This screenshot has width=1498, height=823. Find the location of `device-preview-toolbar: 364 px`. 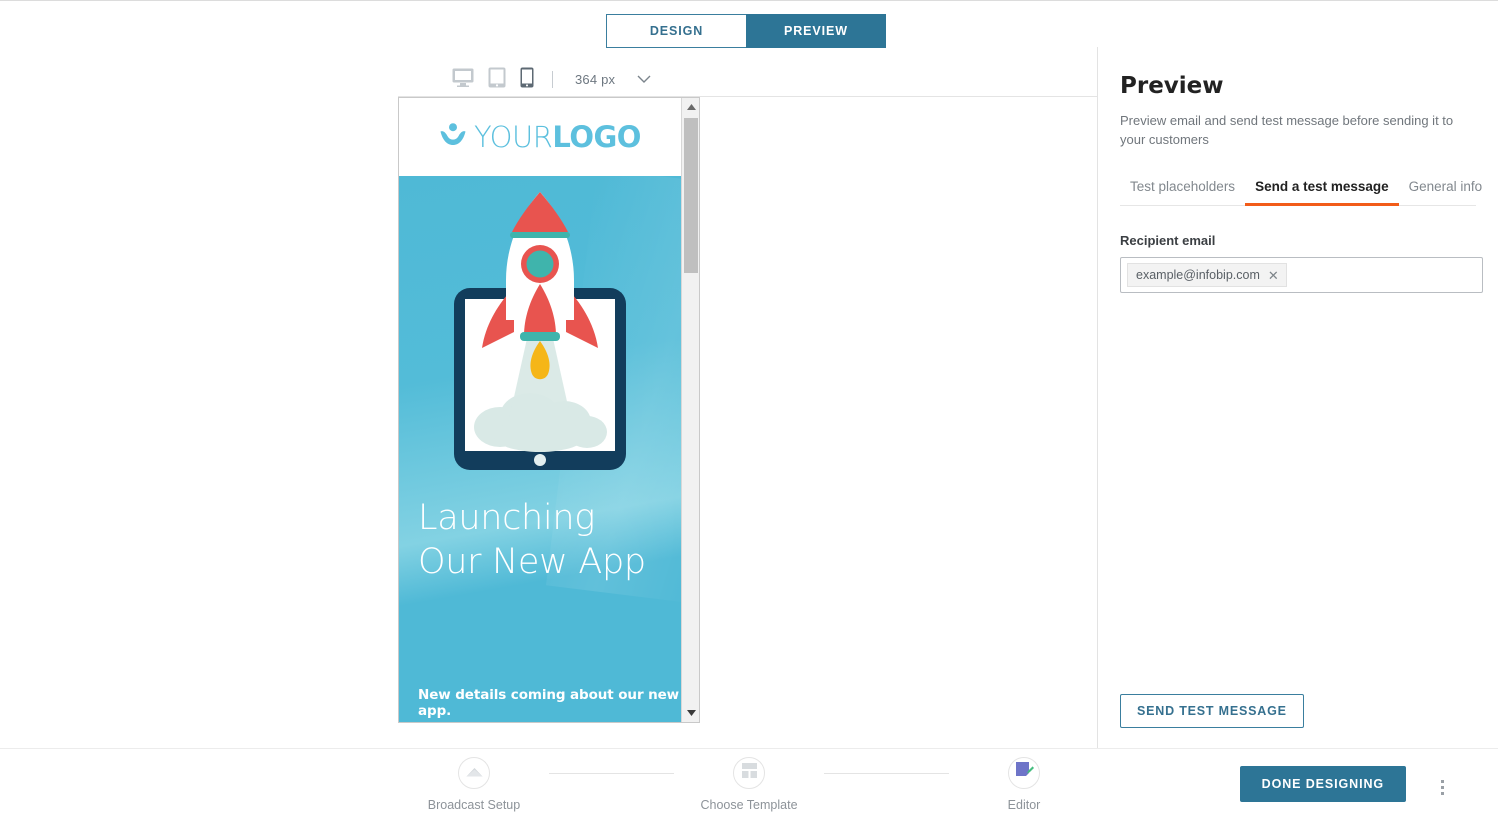

device-preview-toolbar: 364 px is located at coordinates (748, 80).